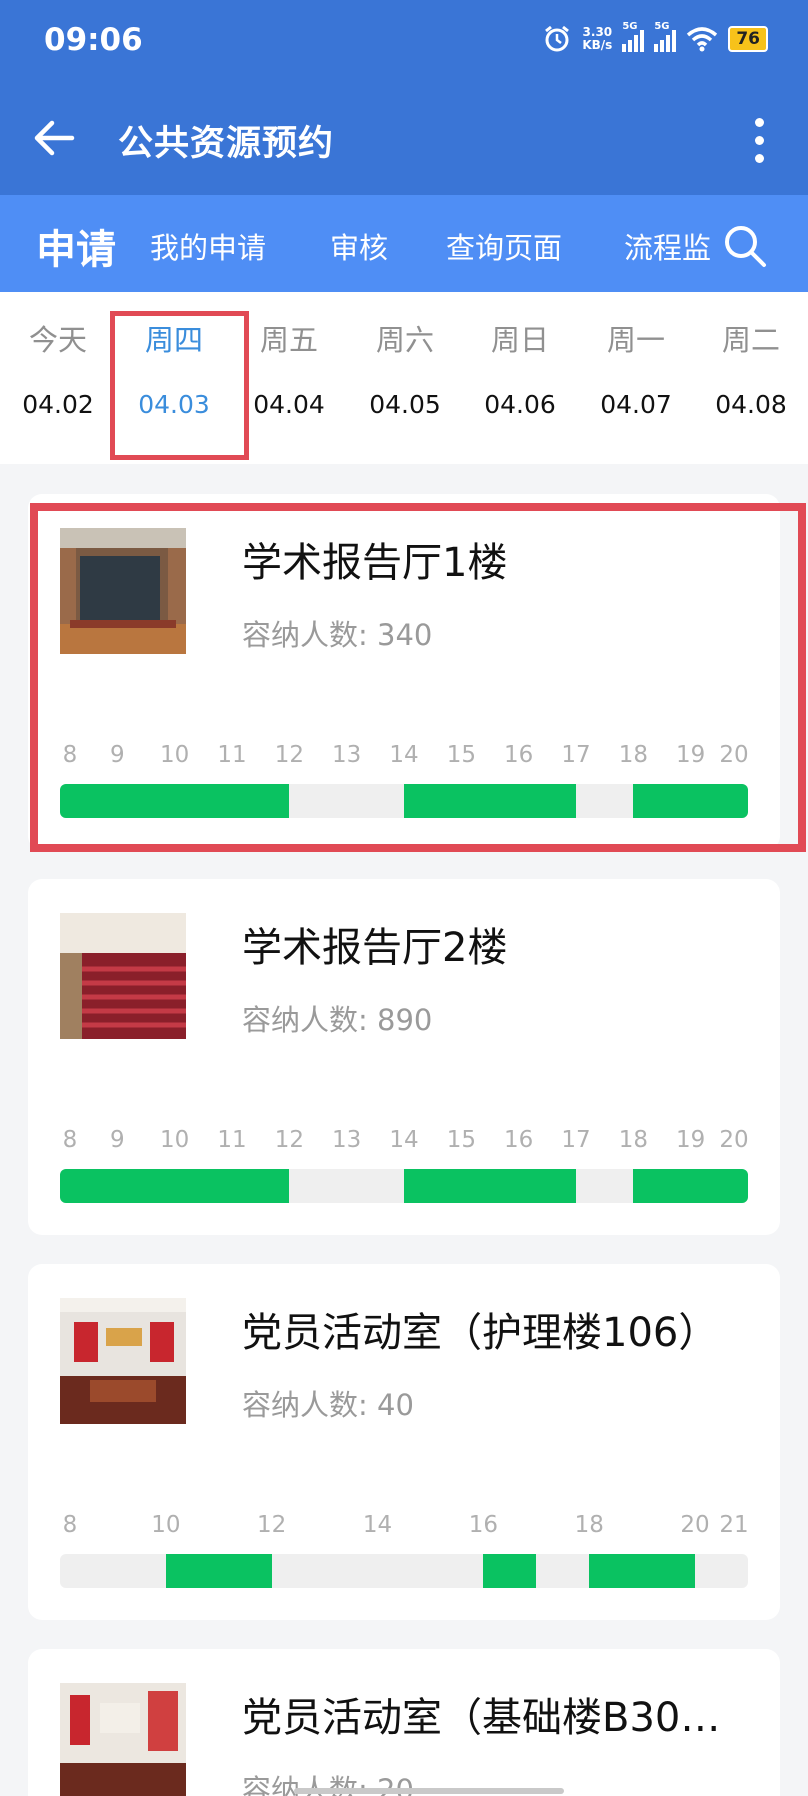 Image resolution: width=808 pixels, height=1796 pixels. Describe the element at coordinates (748, 39) in the screenshot. I see `battery-indicator: 76` at that location.